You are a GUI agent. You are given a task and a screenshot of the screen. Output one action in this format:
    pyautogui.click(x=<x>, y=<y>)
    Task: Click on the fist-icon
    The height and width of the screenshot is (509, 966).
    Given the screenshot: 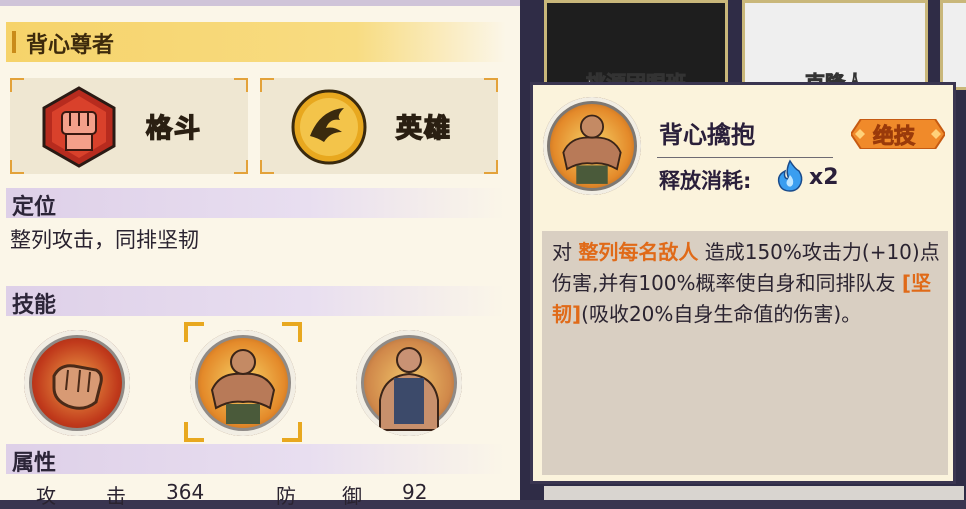 What is the action you would take?
    pyautogui.click(x=79, y=127)
    